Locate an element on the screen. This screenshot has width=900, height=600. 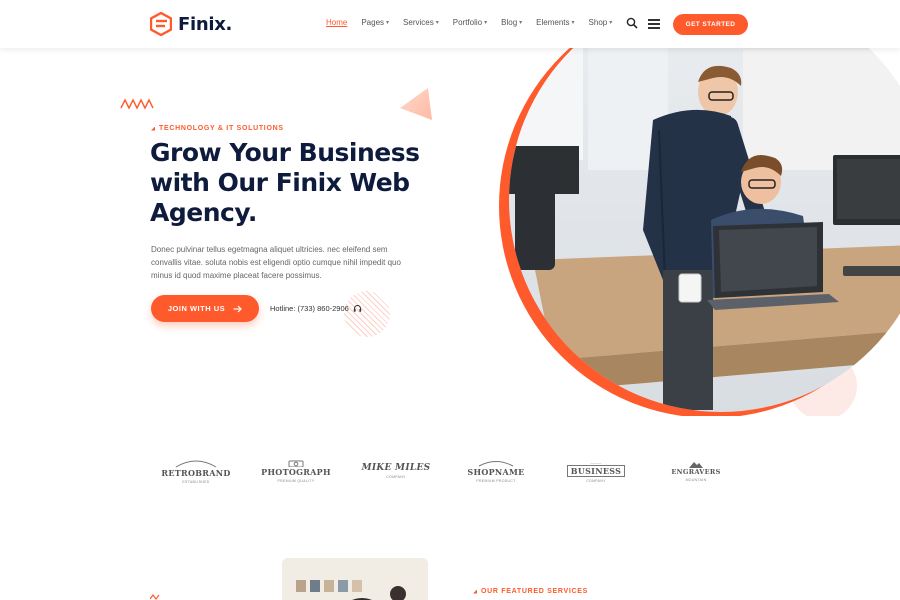
headset-icon is located at coordinates (357, 308).